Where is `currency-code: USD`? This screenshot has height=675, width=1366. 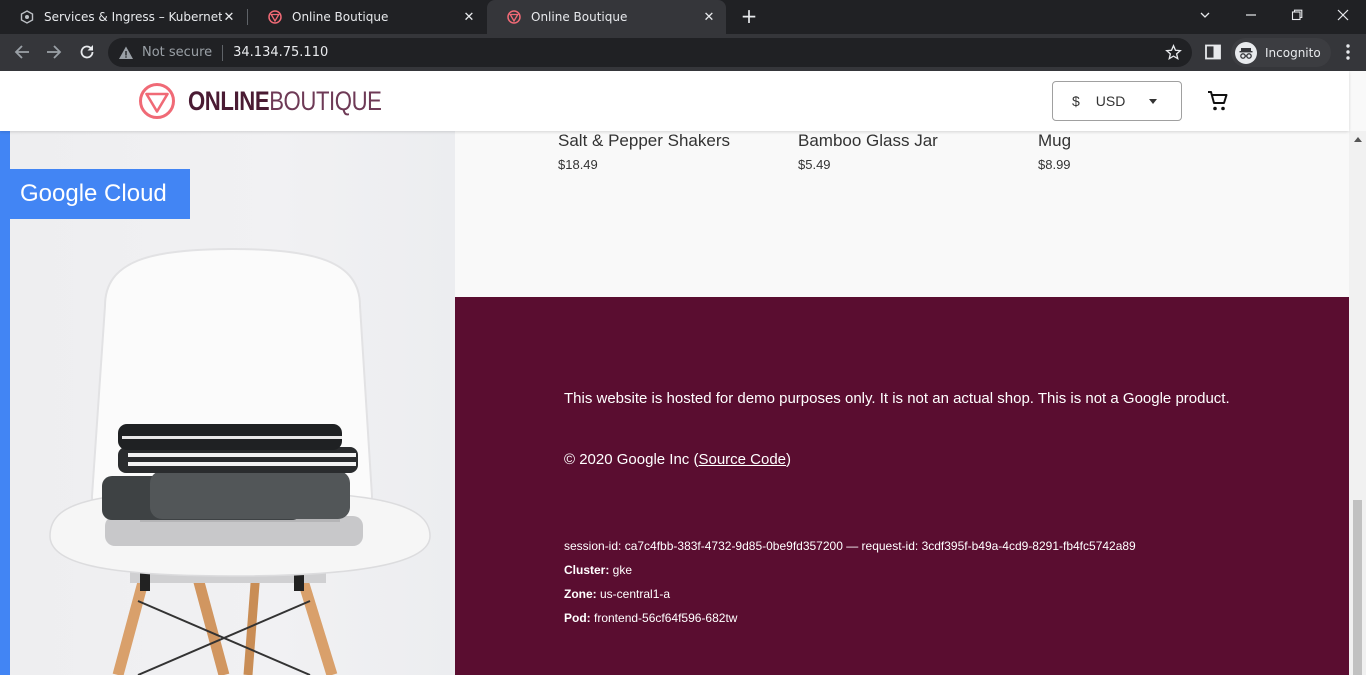 currency-code: USD is located at coordinates (1110, 101).